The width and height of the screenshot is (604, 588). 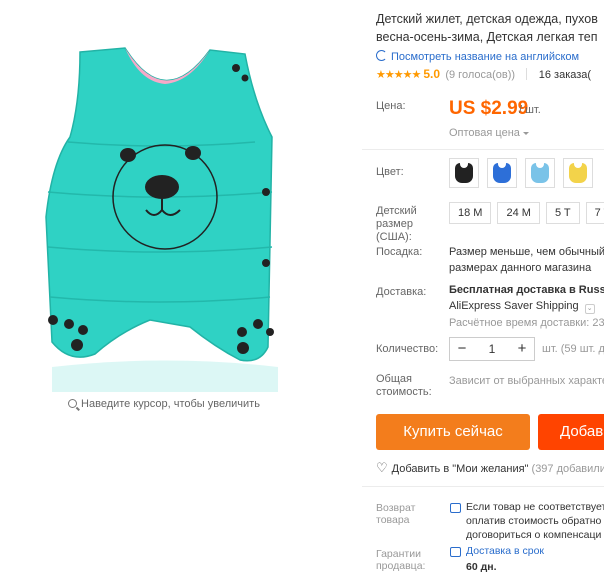 What do you see at coordinates (518, 213) in the screenshot?
I see `size-option-24m: 24 M` at bounding box center [518, 213].